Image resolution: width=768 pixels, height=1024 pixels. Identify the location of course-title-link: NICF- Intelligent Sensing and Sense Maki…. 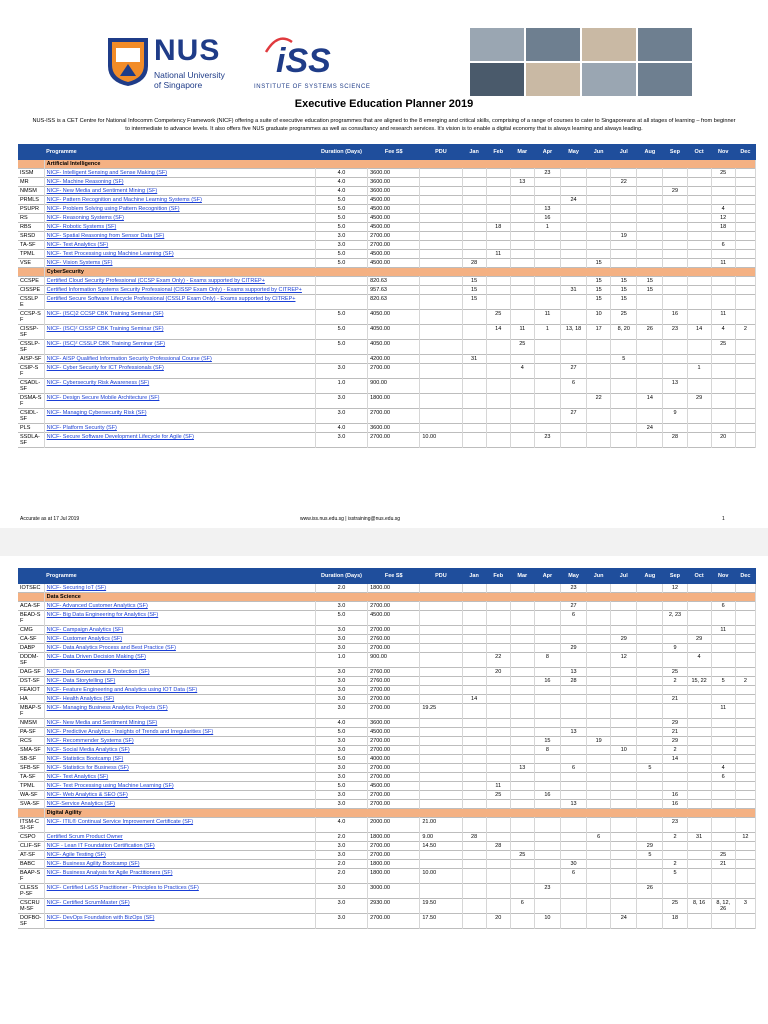
(180, 173).